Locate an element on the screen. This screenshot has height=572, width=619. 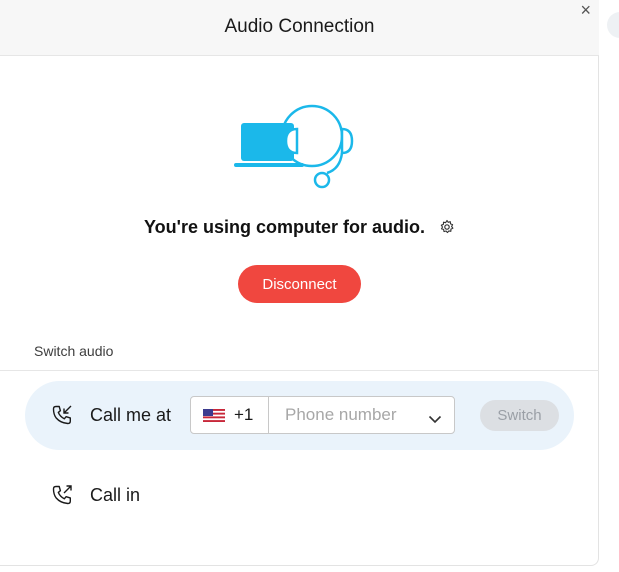
dialog-header: Audio Connection × is located at coordinates (299, 28).